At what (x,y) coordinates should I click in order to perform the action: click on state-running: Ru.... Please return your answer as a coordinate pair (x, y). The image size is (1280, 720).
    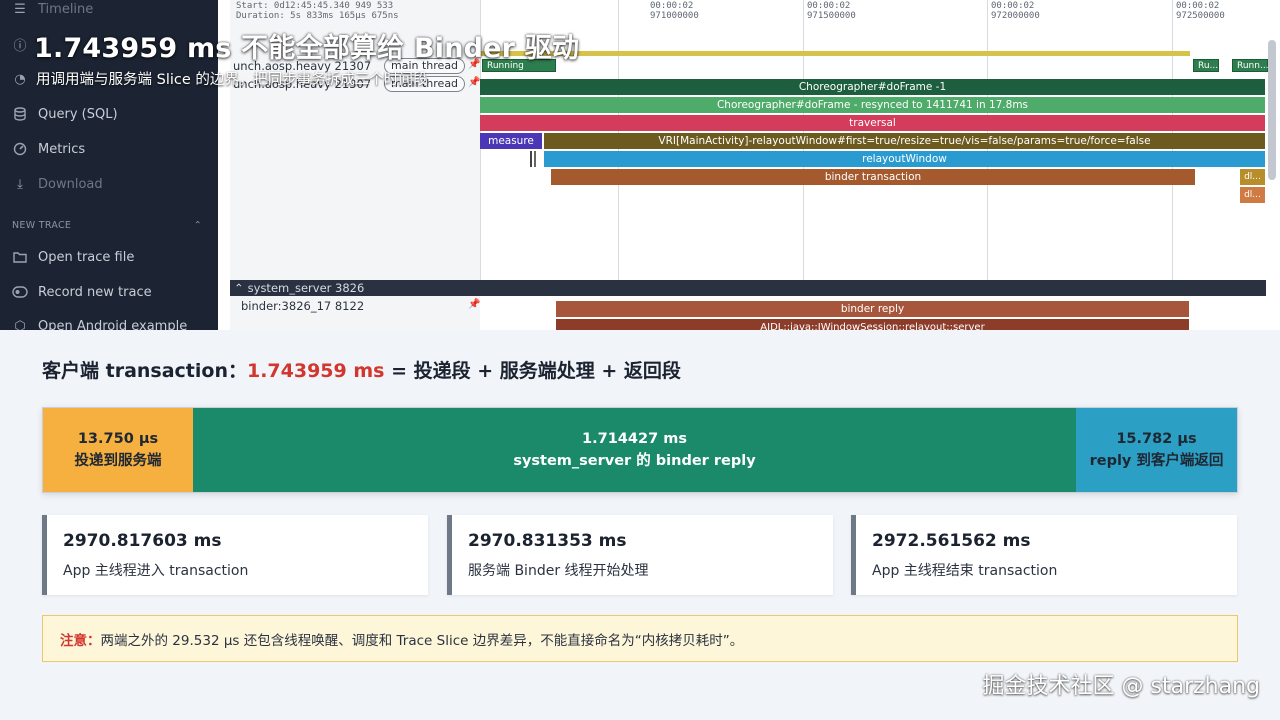
    Looking at the image, I should click on (1206, 65).